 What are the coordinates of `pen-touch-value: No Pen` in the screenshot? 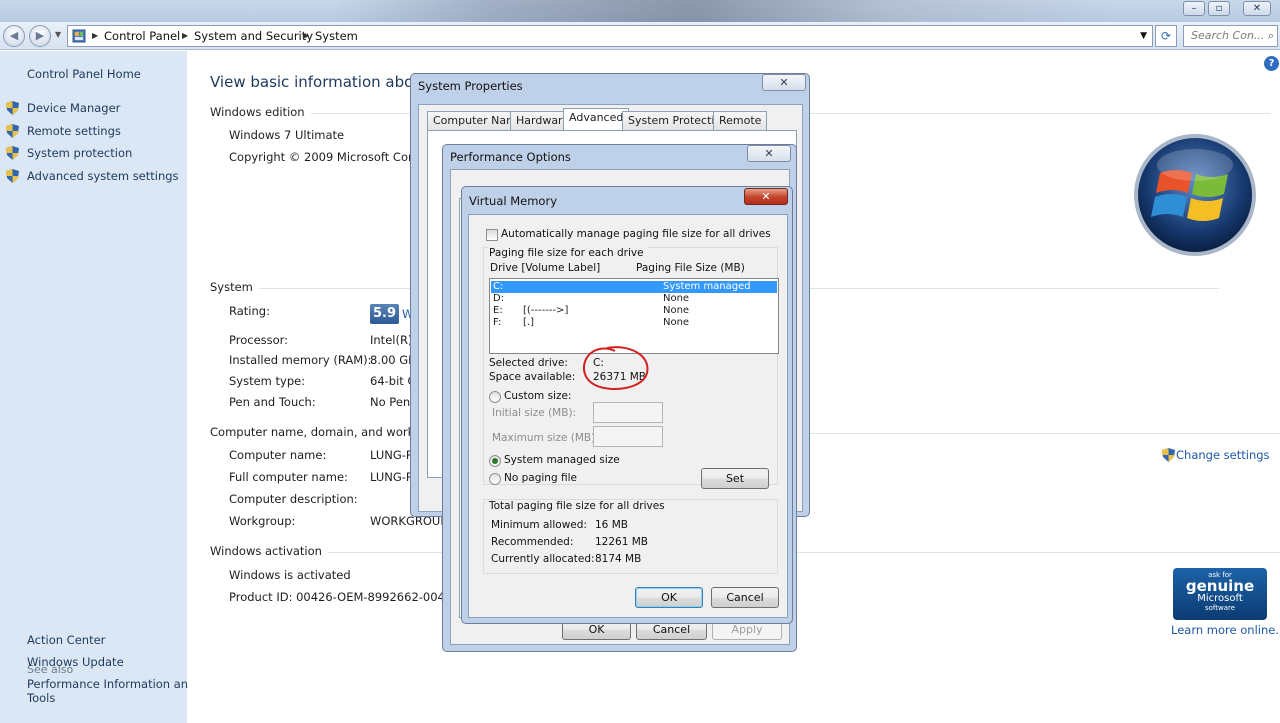 It's located at (390, 402).